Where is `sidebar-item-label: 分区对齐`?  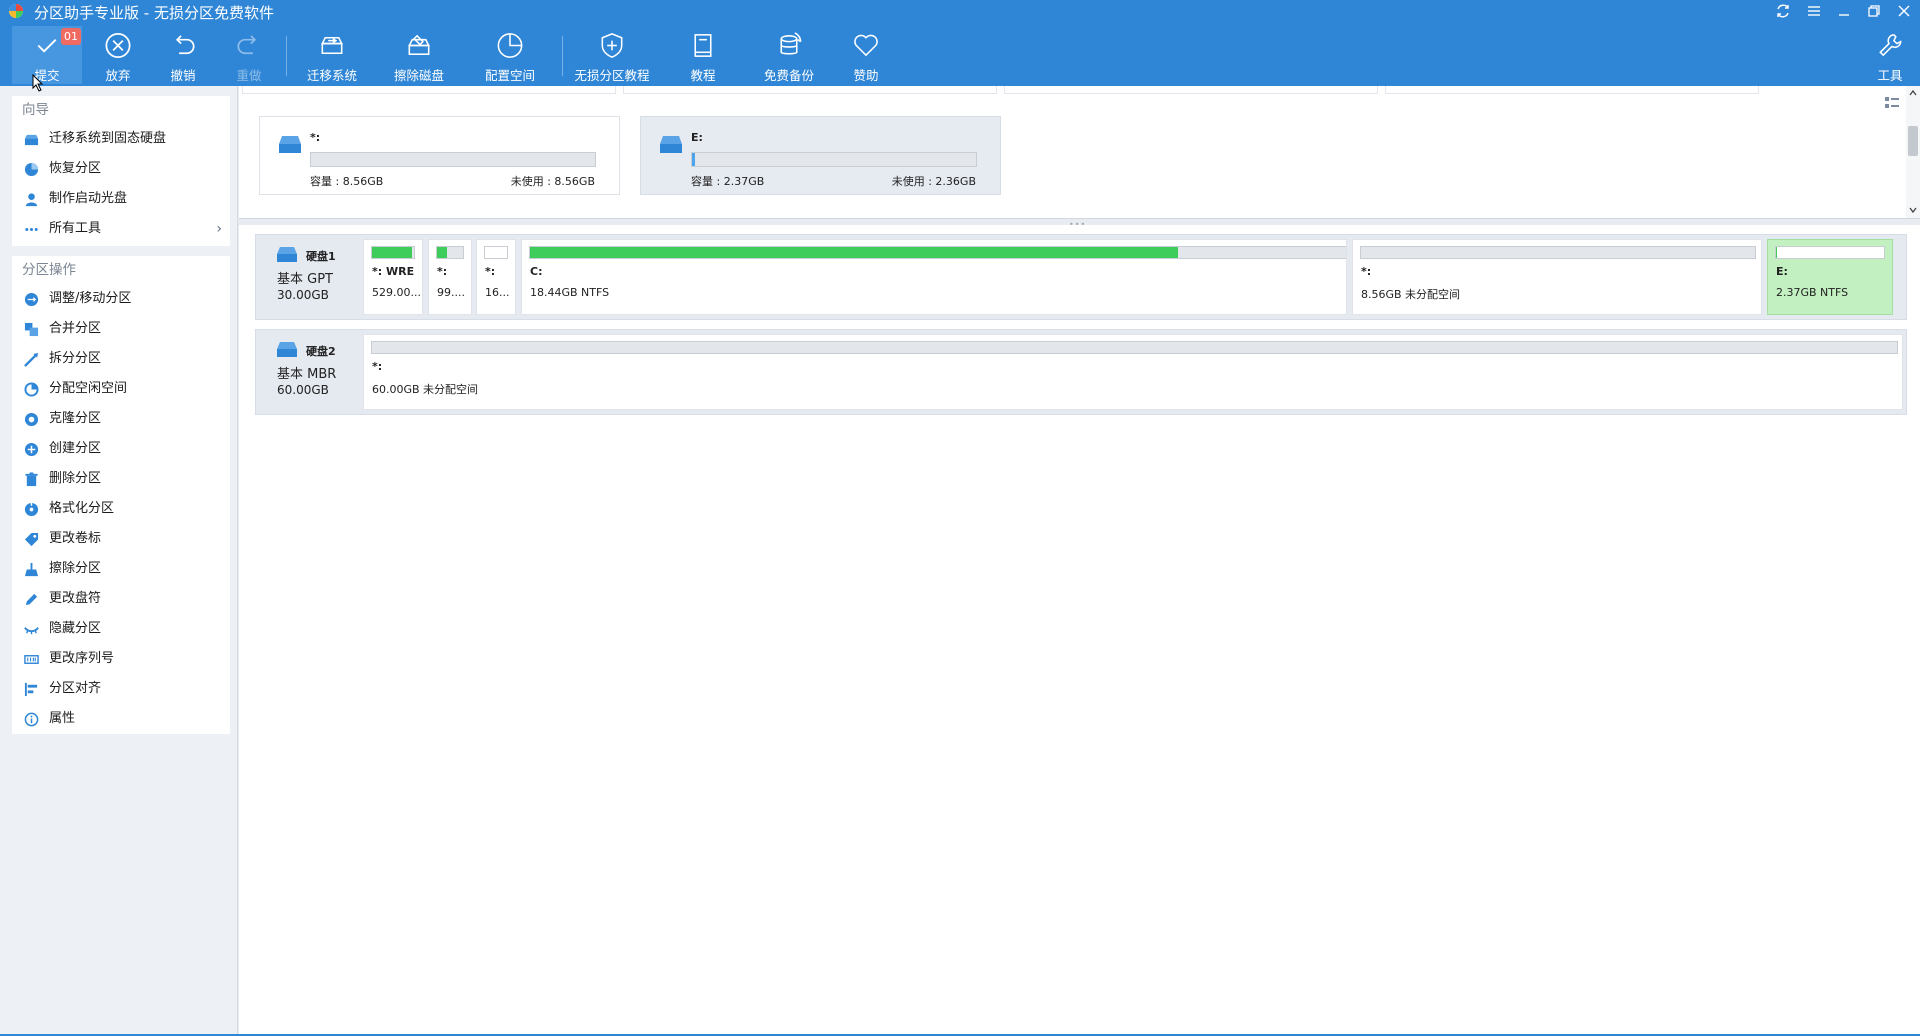
sidebar-item-label: 分区对齐 is located at coordinates (75, 688).